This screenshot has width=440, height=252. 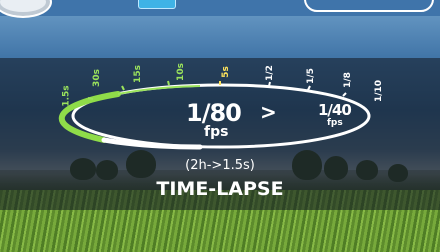 What do you see at coordinates (214, 113) in the screenshot?
I see `current-speed-value: 1/80` at bounding box center [214, 113].